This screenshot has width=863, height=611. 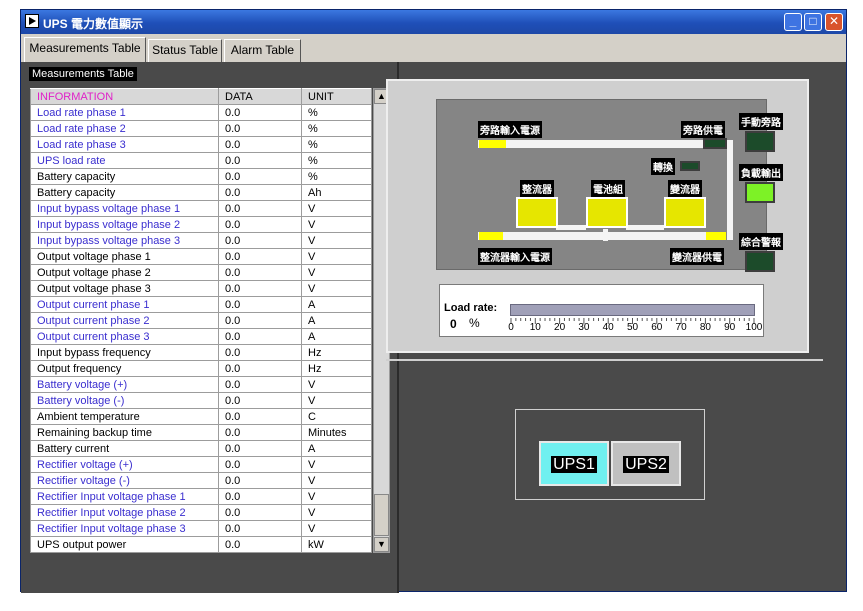 What do you see at coordinates (201, 288) in the screenshot?
I see `table-row: Output voltage phase 3 0.0 V` at bounding box center [201, 288].